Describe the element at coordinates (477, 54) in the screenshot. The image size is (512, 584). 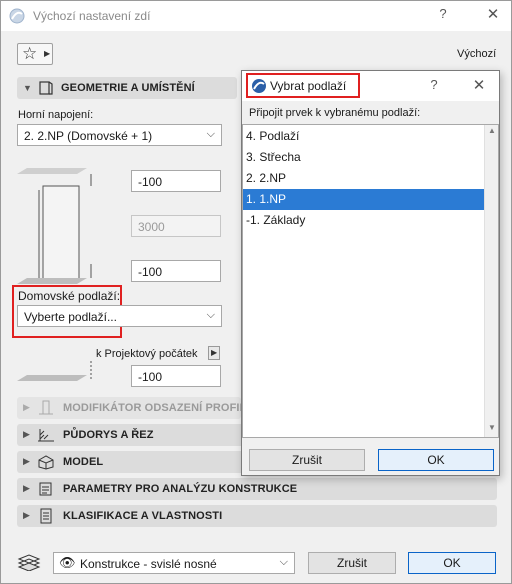
I see `favorites-label: Výchozí` at that location.